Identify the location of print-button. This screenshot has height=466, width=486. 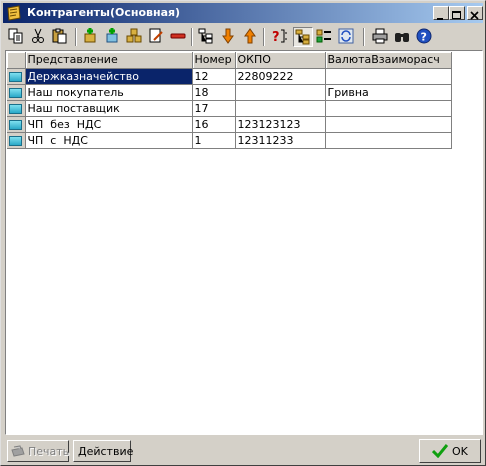
(381, 37).